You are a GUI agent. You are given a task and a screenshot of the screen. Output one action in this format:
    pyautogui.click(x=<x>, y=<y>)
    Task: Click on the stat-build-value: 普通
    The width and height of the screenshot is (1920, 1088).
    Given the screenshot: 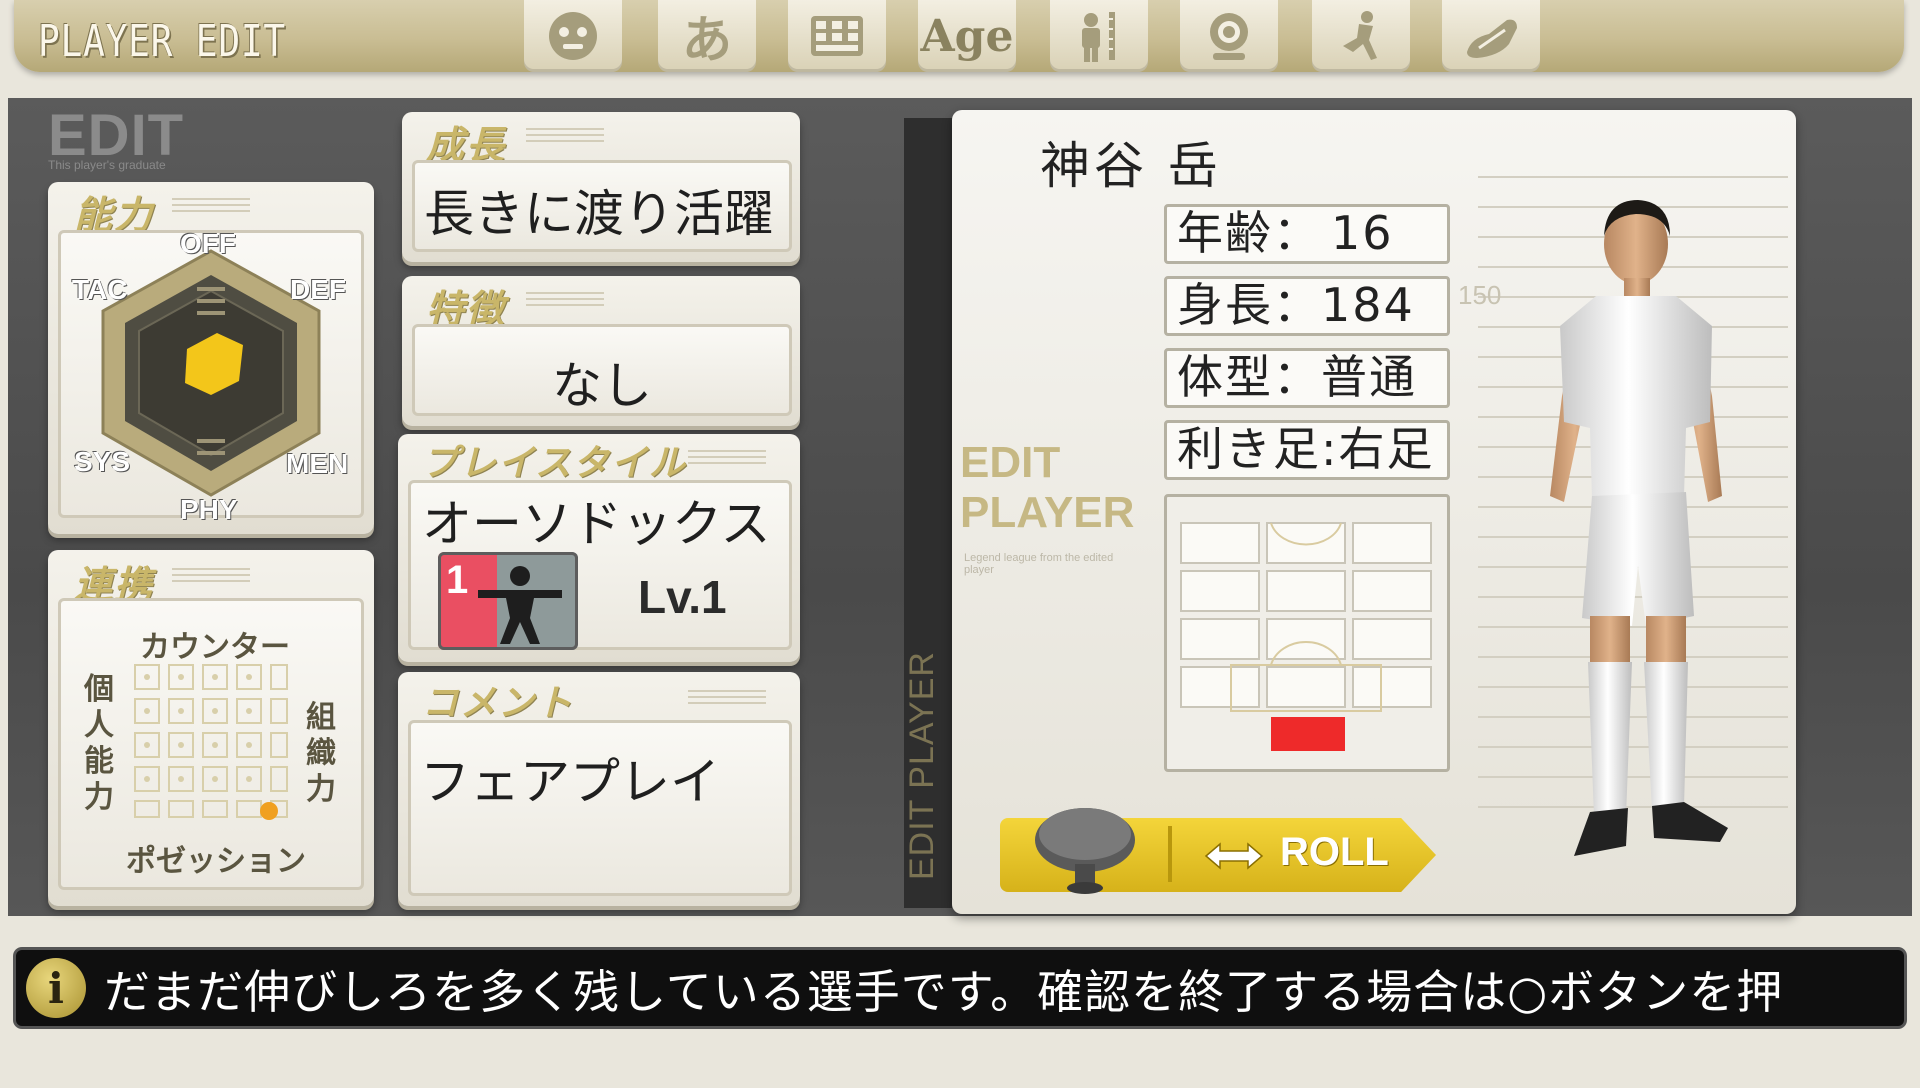 What is the action you would take?
    pyautogui.click(x=1369, y=377)
    